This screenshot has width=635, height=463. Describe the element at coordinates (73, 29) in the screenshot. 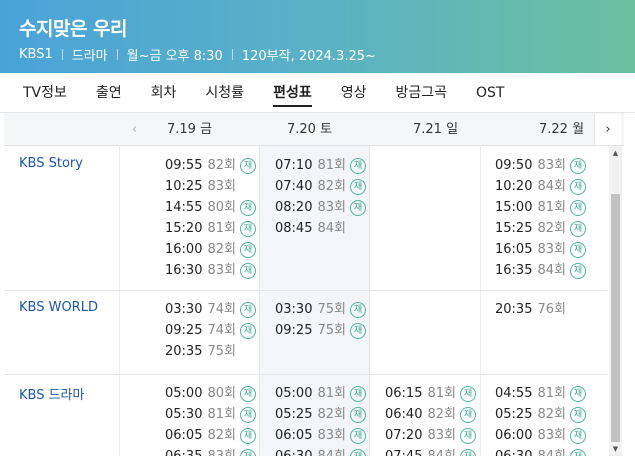

I see `program-title: 수지맞은 우리` at that location.